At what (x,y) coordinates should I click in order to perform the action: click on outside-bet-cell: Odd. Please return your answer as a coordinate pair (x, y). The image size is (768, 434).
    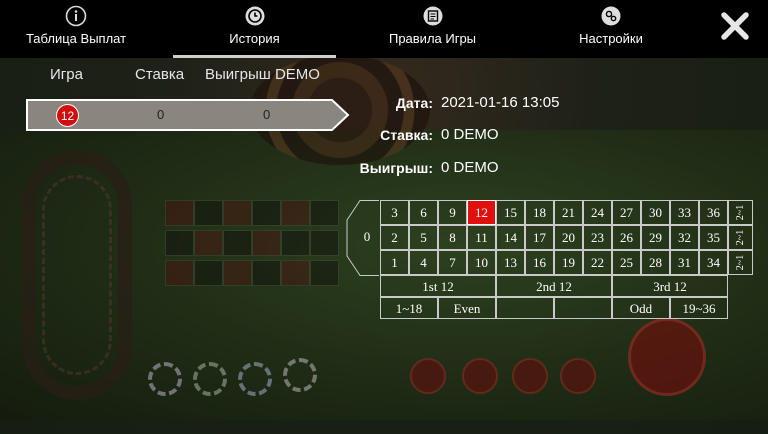
    Looking at the image, I should click on (641, 308).